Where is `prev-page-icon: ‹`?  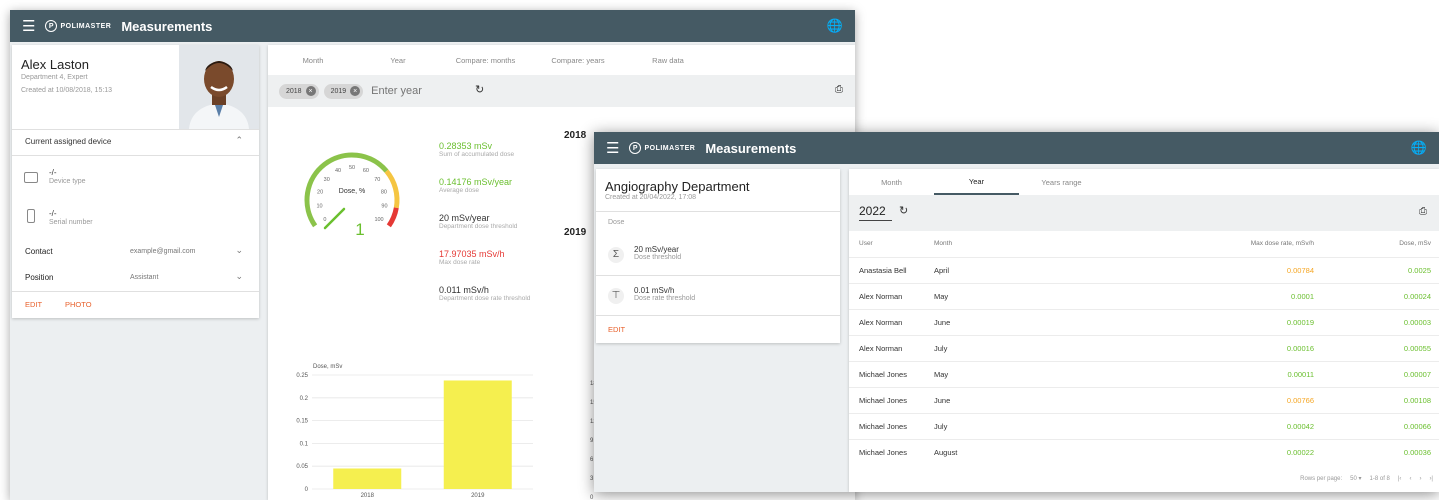
prev-page-icon: ‹ is located at coordinates (1410, 479).